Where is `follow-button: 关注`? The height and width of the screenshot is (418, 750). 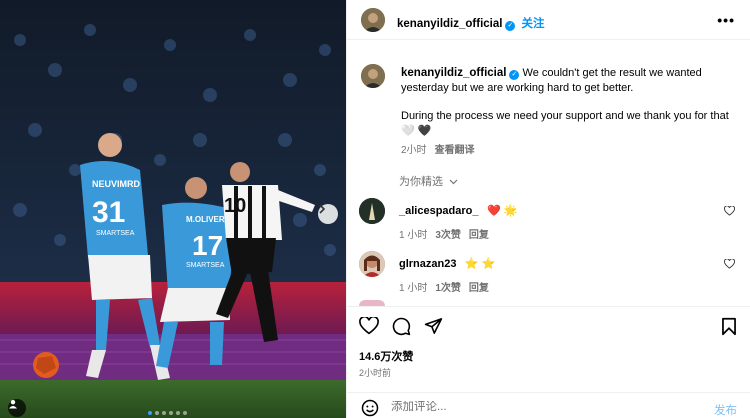
follow-button: 关注 is located at coordinates (532, 24).